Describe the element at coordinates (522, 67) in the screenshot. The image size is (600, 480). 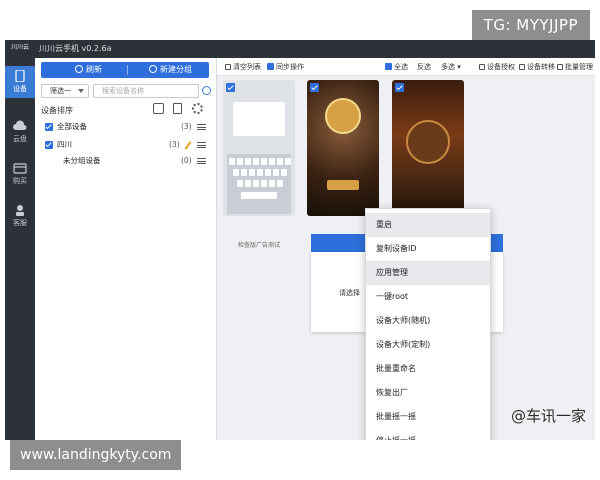
I see `transfer-icon` at that location.